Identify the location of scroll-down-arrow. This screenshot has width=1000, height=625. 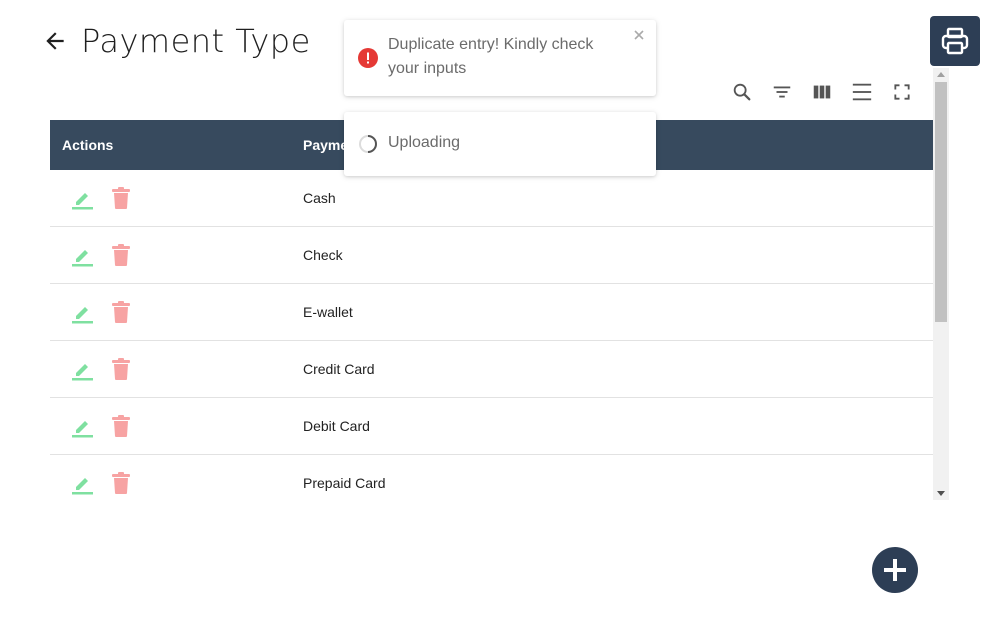
(941, 494).